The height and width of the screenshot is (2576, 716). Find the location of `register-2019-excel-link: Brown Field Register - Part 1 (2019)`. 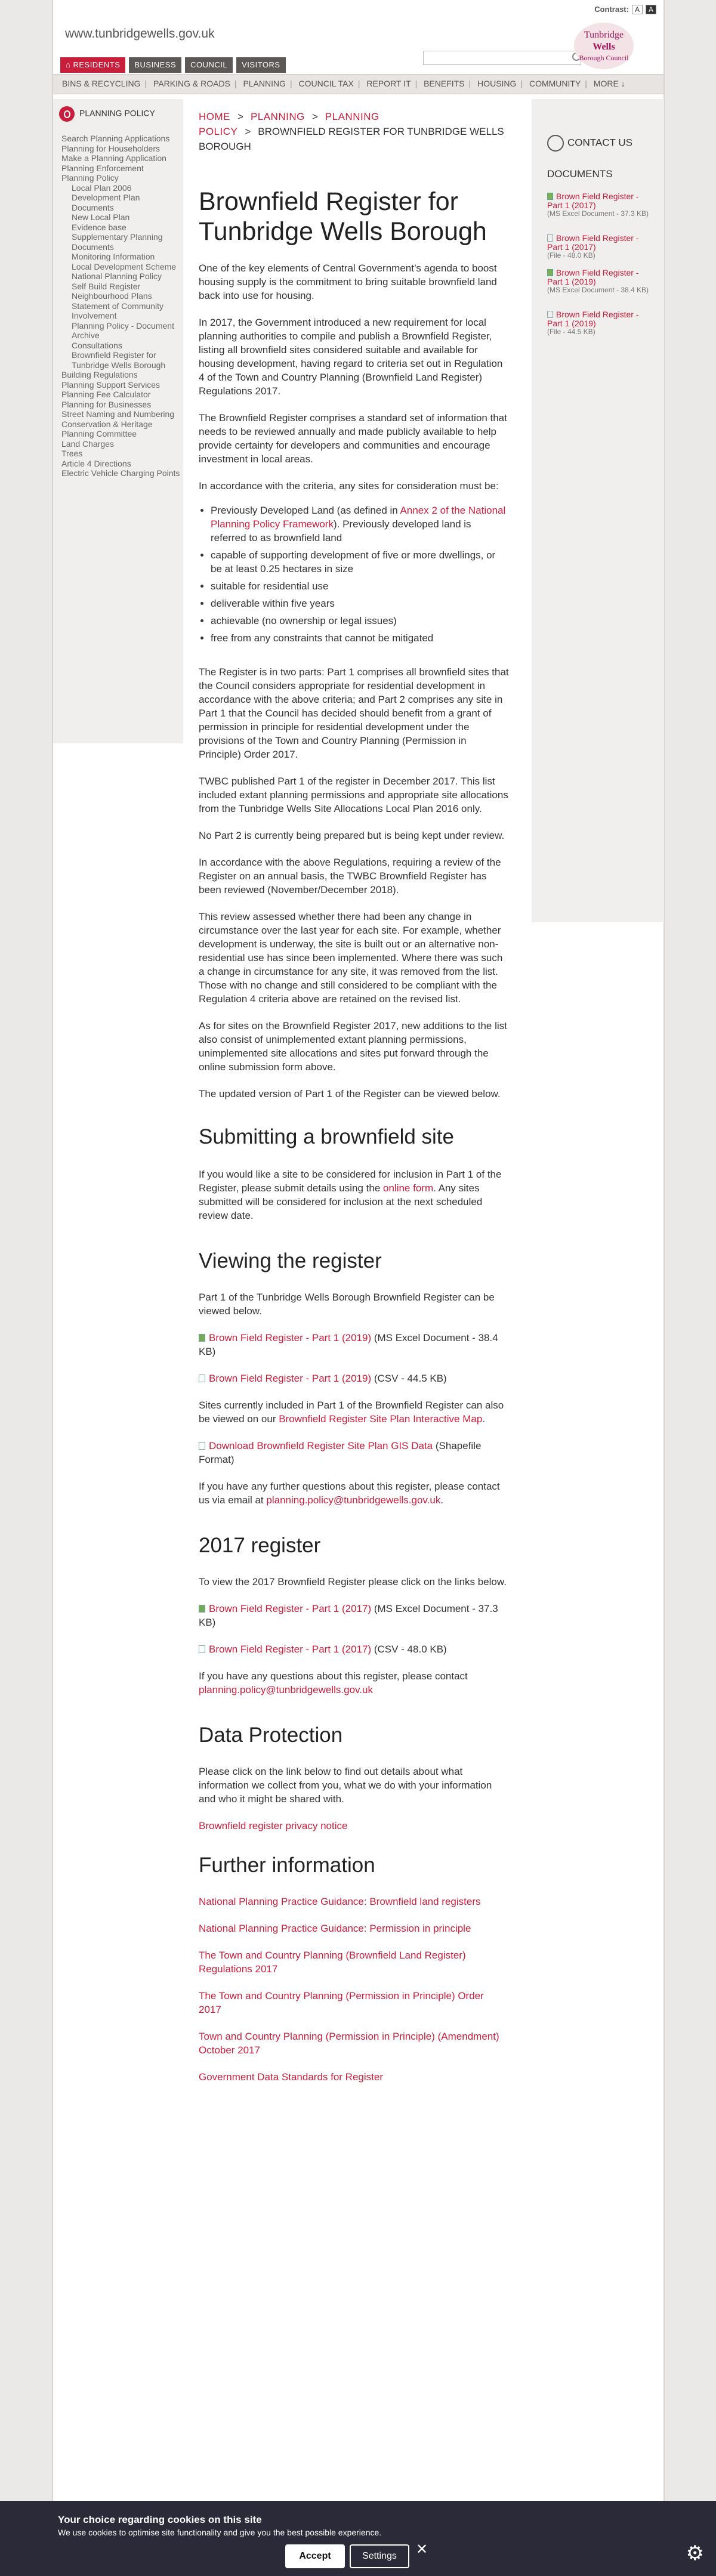

register-2019-excel-link: Brown Field Register - Part 1 (2019) is located at coordinates (290, 1338).